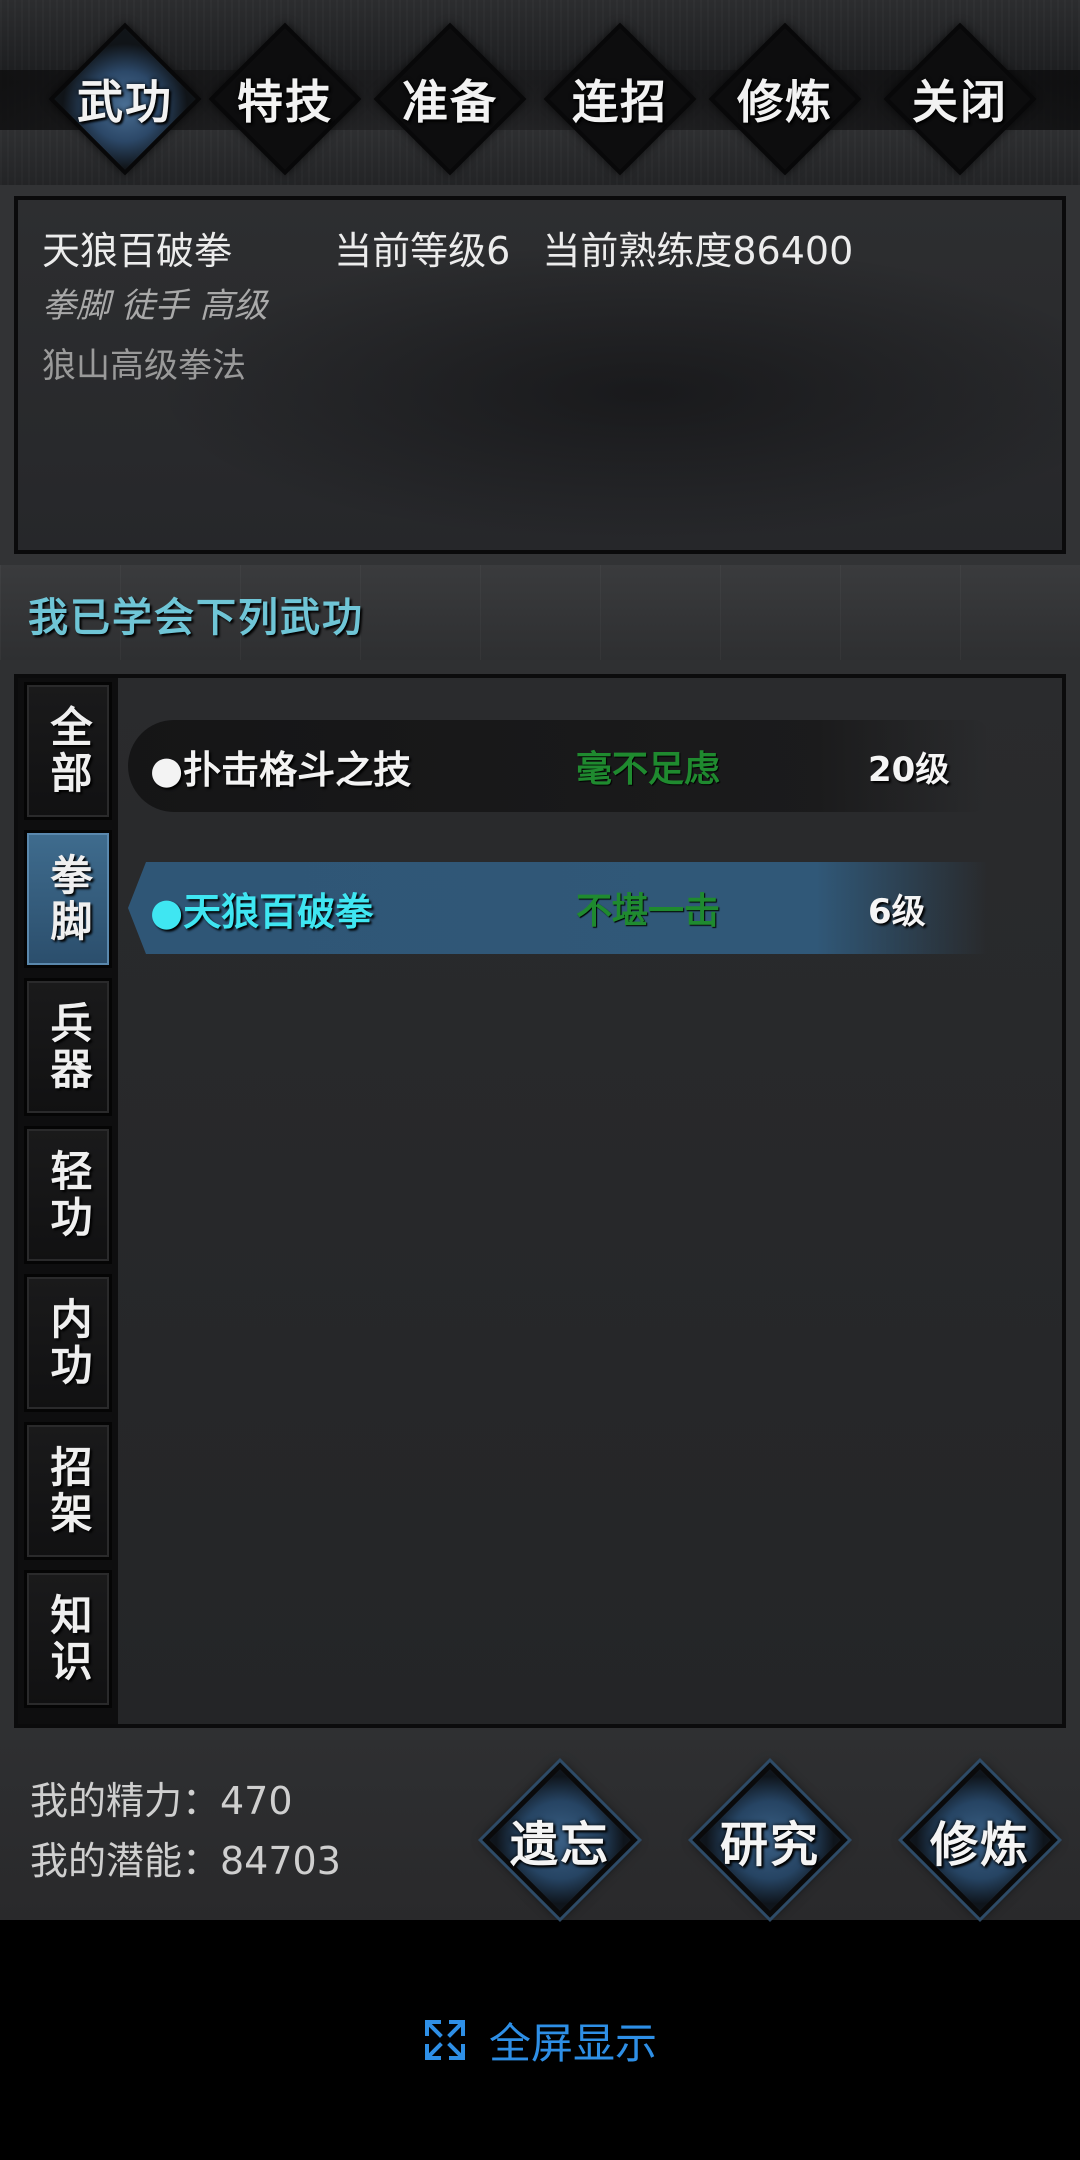  Describe the element at coordinates (155, 306) in the screenshot. I see `info-skill-tags: 拳脚 徒手 高级` at that location.